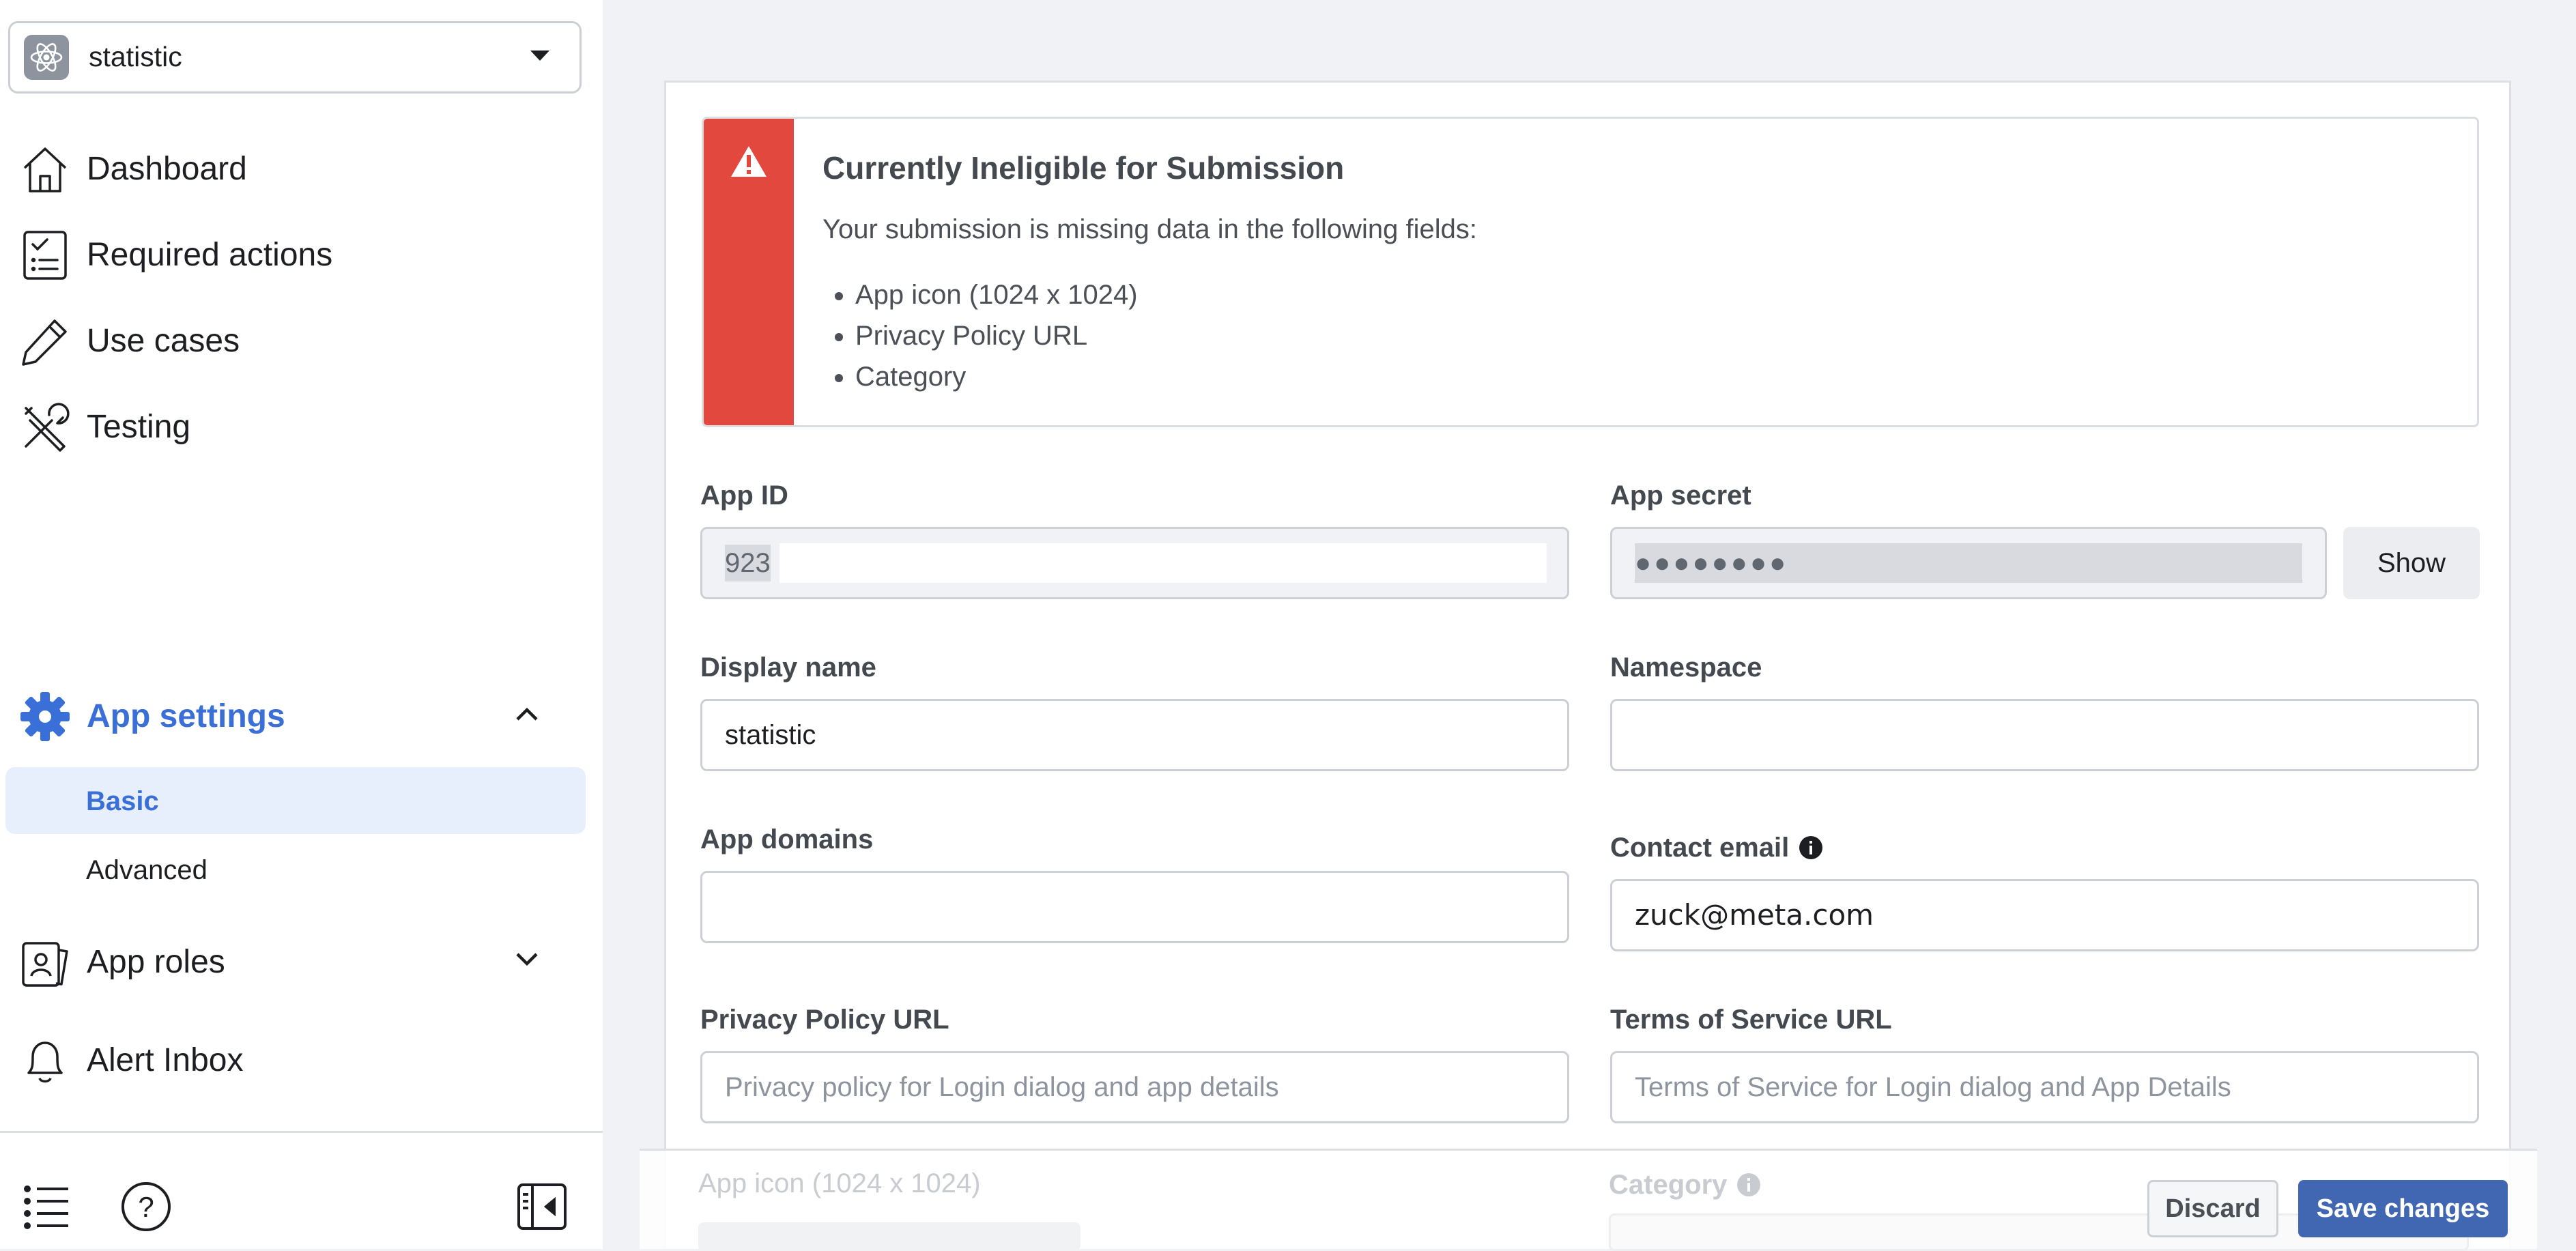  What do you see at coordinates (1668, 1185) in the screenshot?
I see `category-label: Category` at bounding box center [1668, 1185].